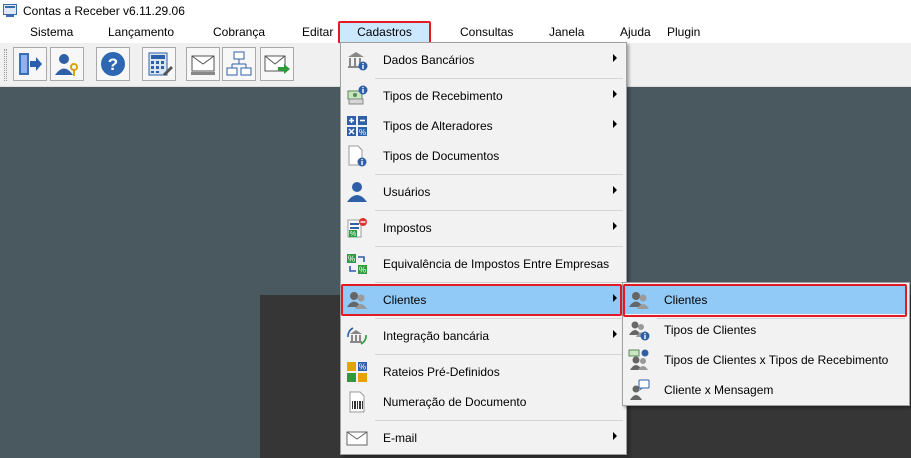 The image size is (911, 458). What do you see at coordinates (357, 228) in the screenshot?
I see `tax-icon: %` at bounding box center [357, 228].